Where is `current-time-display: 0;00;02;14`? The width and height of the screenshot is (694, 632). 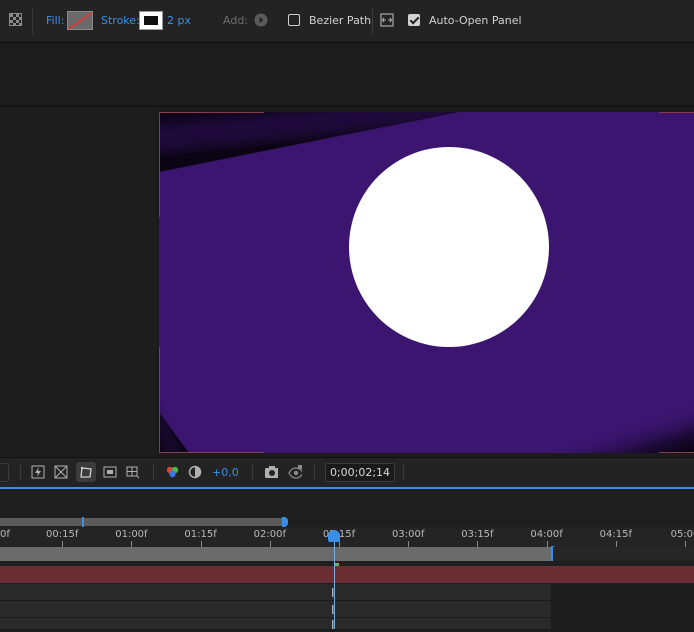
current-time-display: 0;00;02;14 is located at coordinates (360, 472).